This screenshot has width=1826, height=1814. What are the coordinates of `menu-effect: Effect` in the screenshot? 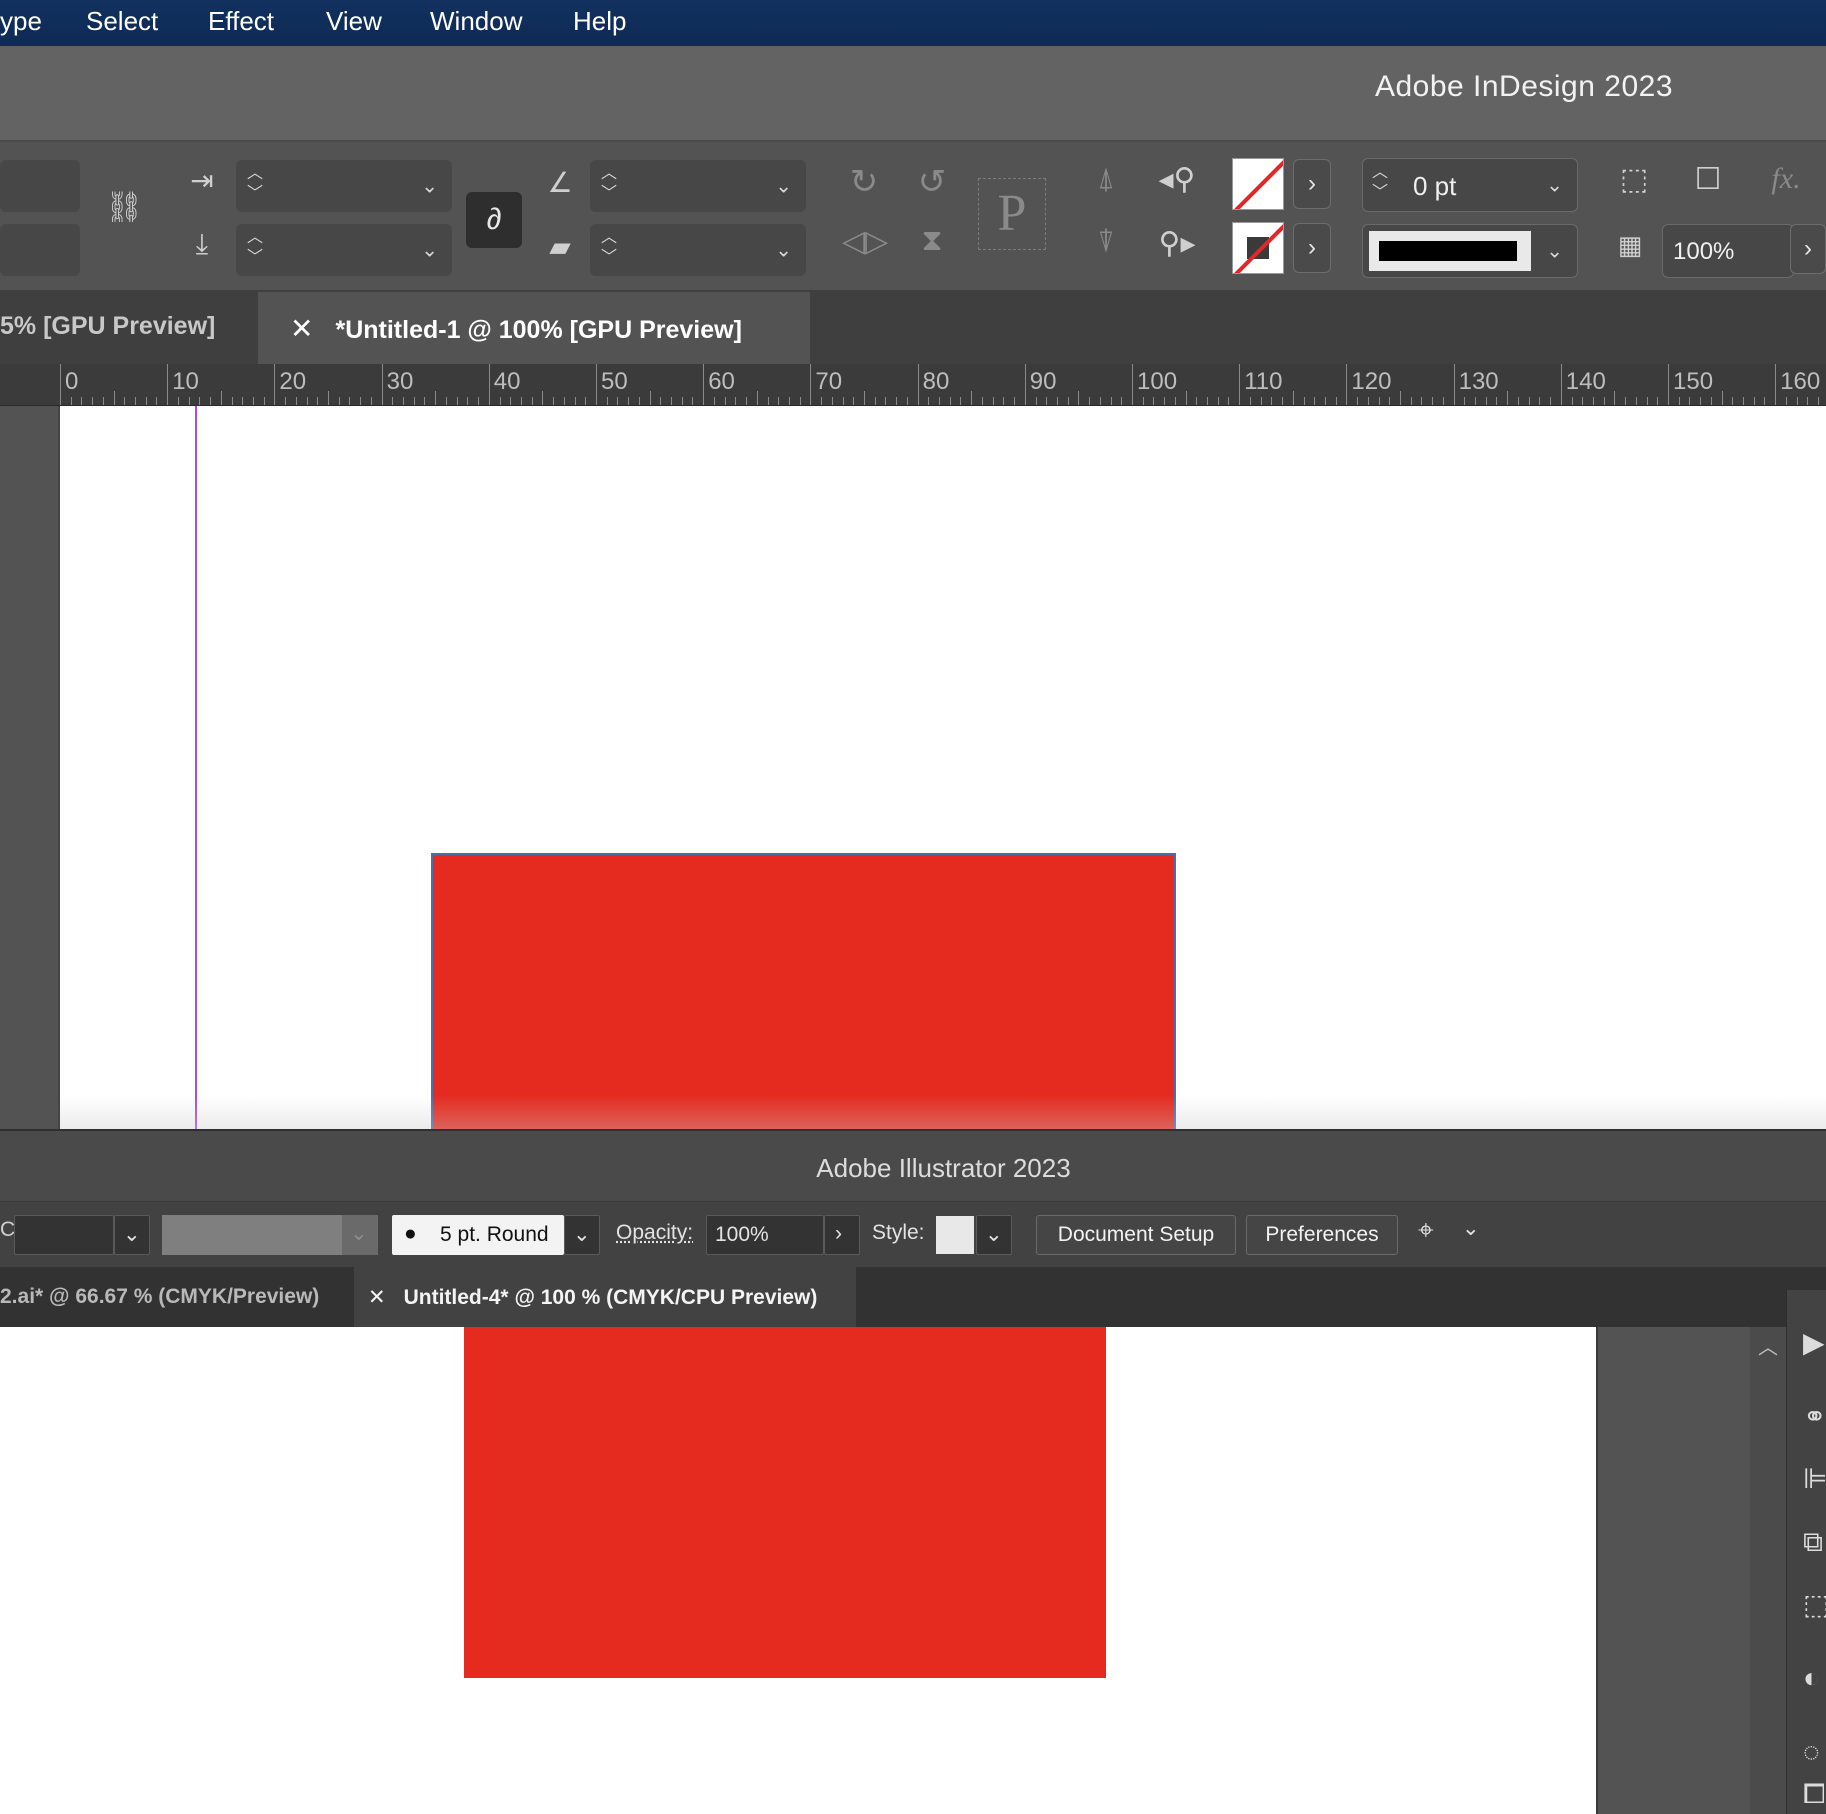 It's located at (241, 21).